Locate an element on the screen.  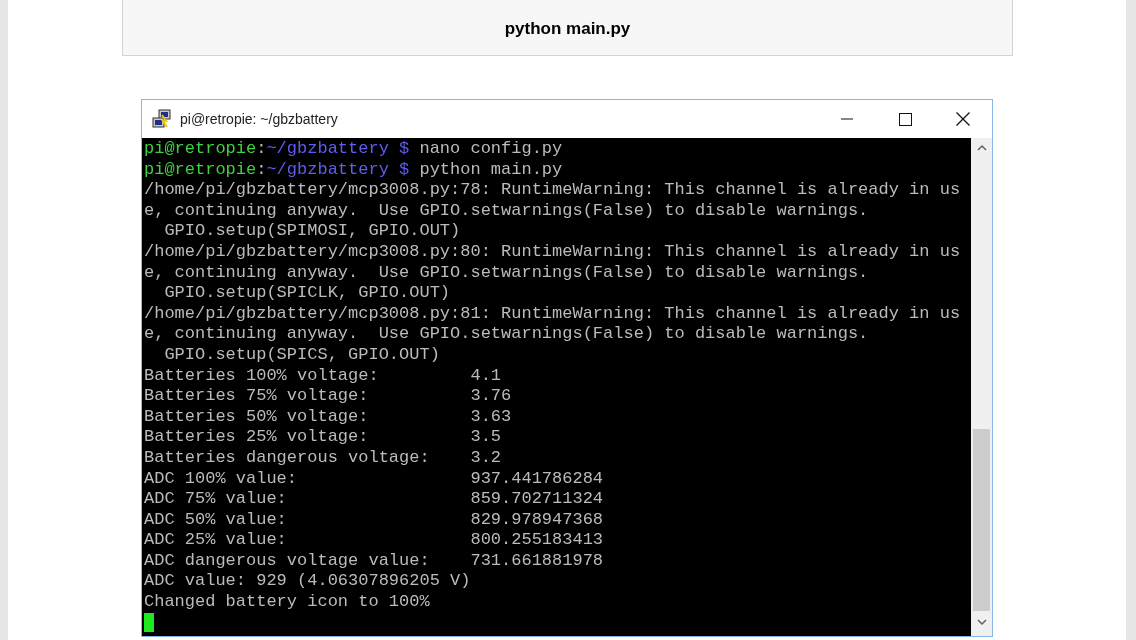
output-line: Batteries dangerous voltage: 3.2 is located at coordinates (323, 458).